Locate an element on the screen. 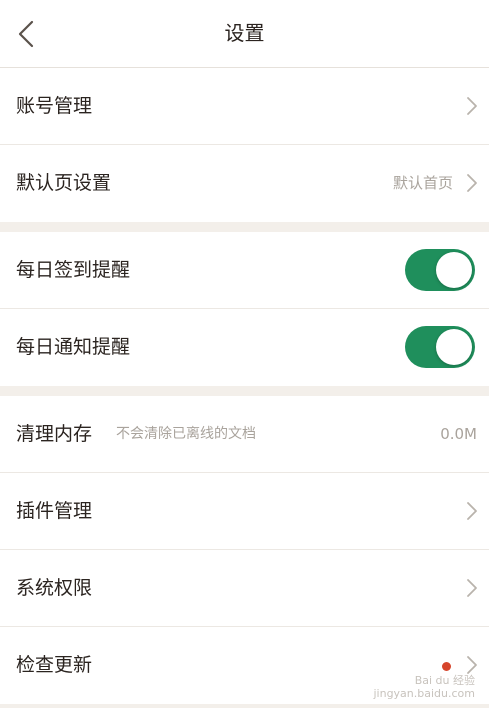 This screenshot has height=708, width=489. signin-reminder-toggle is located at coordinates (440, 270).